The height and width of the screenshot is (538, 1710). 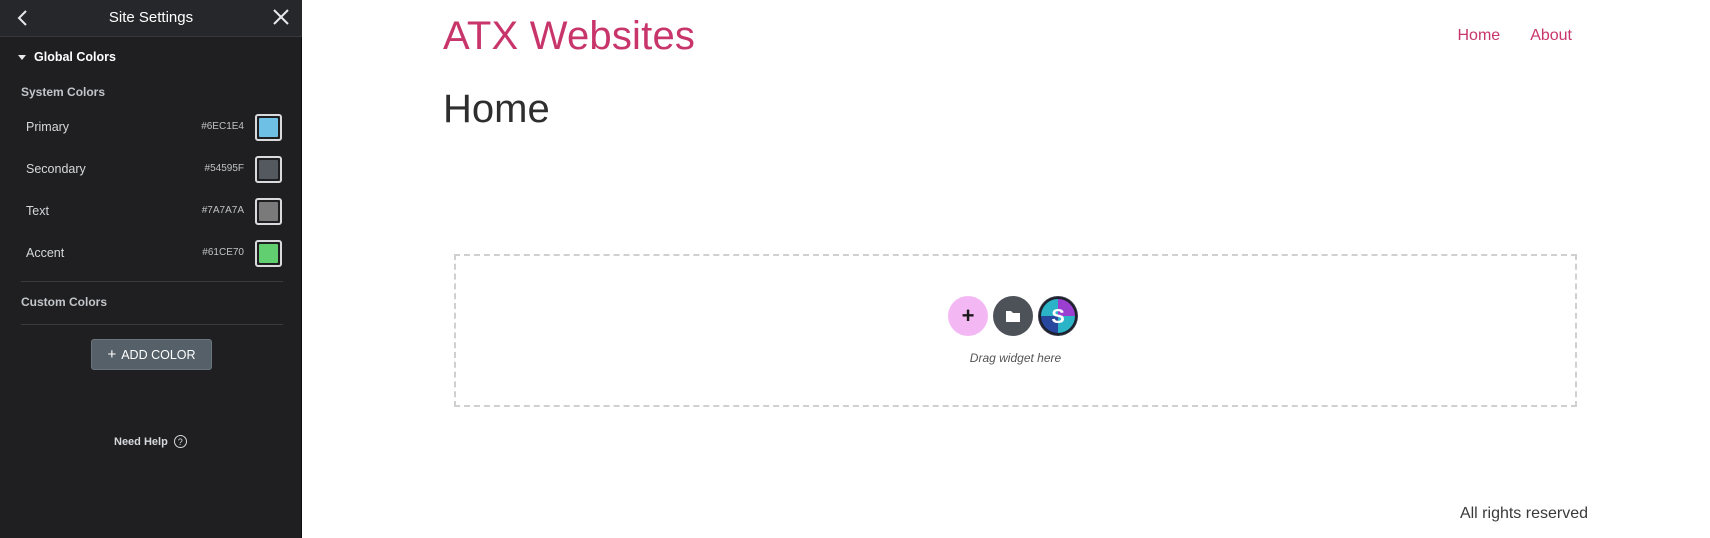 What do you see at coordinates (1551, 36) in the screenshot?
I see `nav-item-about: About` at bounding box center [1551, 36].